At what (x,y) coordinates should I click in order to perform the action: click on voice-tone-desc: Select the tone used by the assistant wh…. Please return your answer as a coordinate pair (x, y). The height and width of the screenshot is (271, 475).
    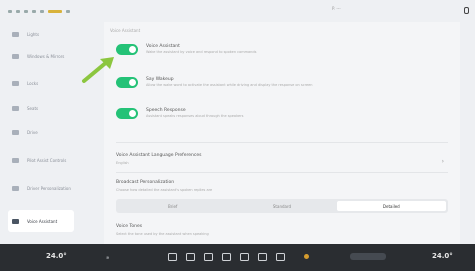
    Looking at the image, I should click on (162, 234).